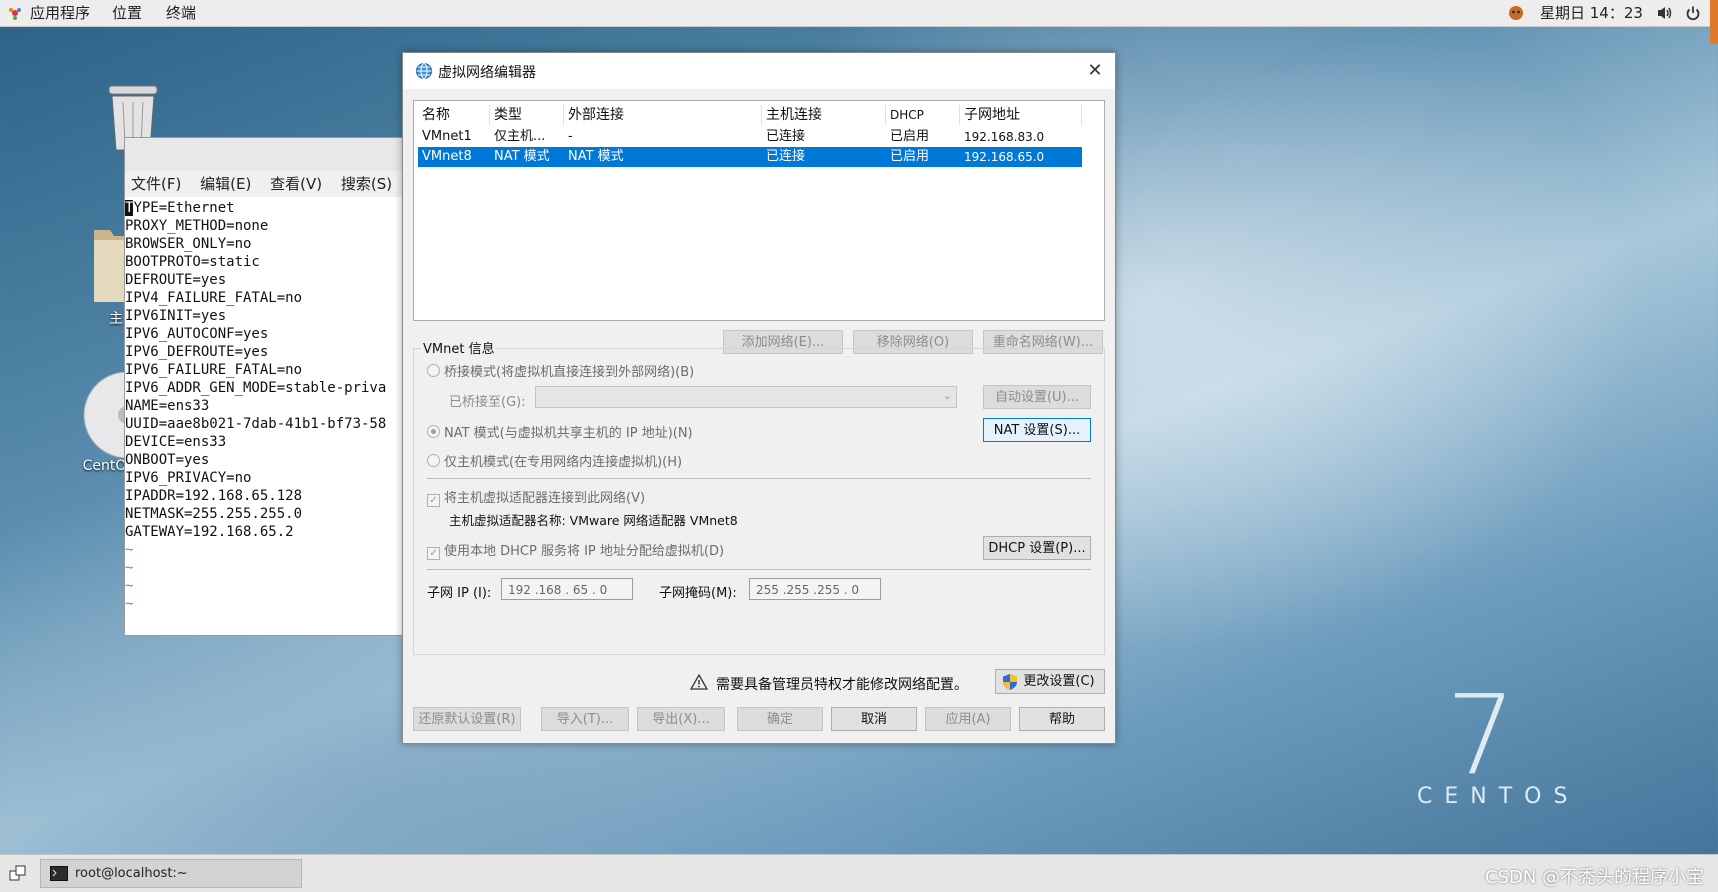 The height and width of the screenshot is (892, 1718). Describe the element at coordinates (815, 589) in the screenshot. I see `subnet-mask-input: 255 .255 .255 . 0` at that location.